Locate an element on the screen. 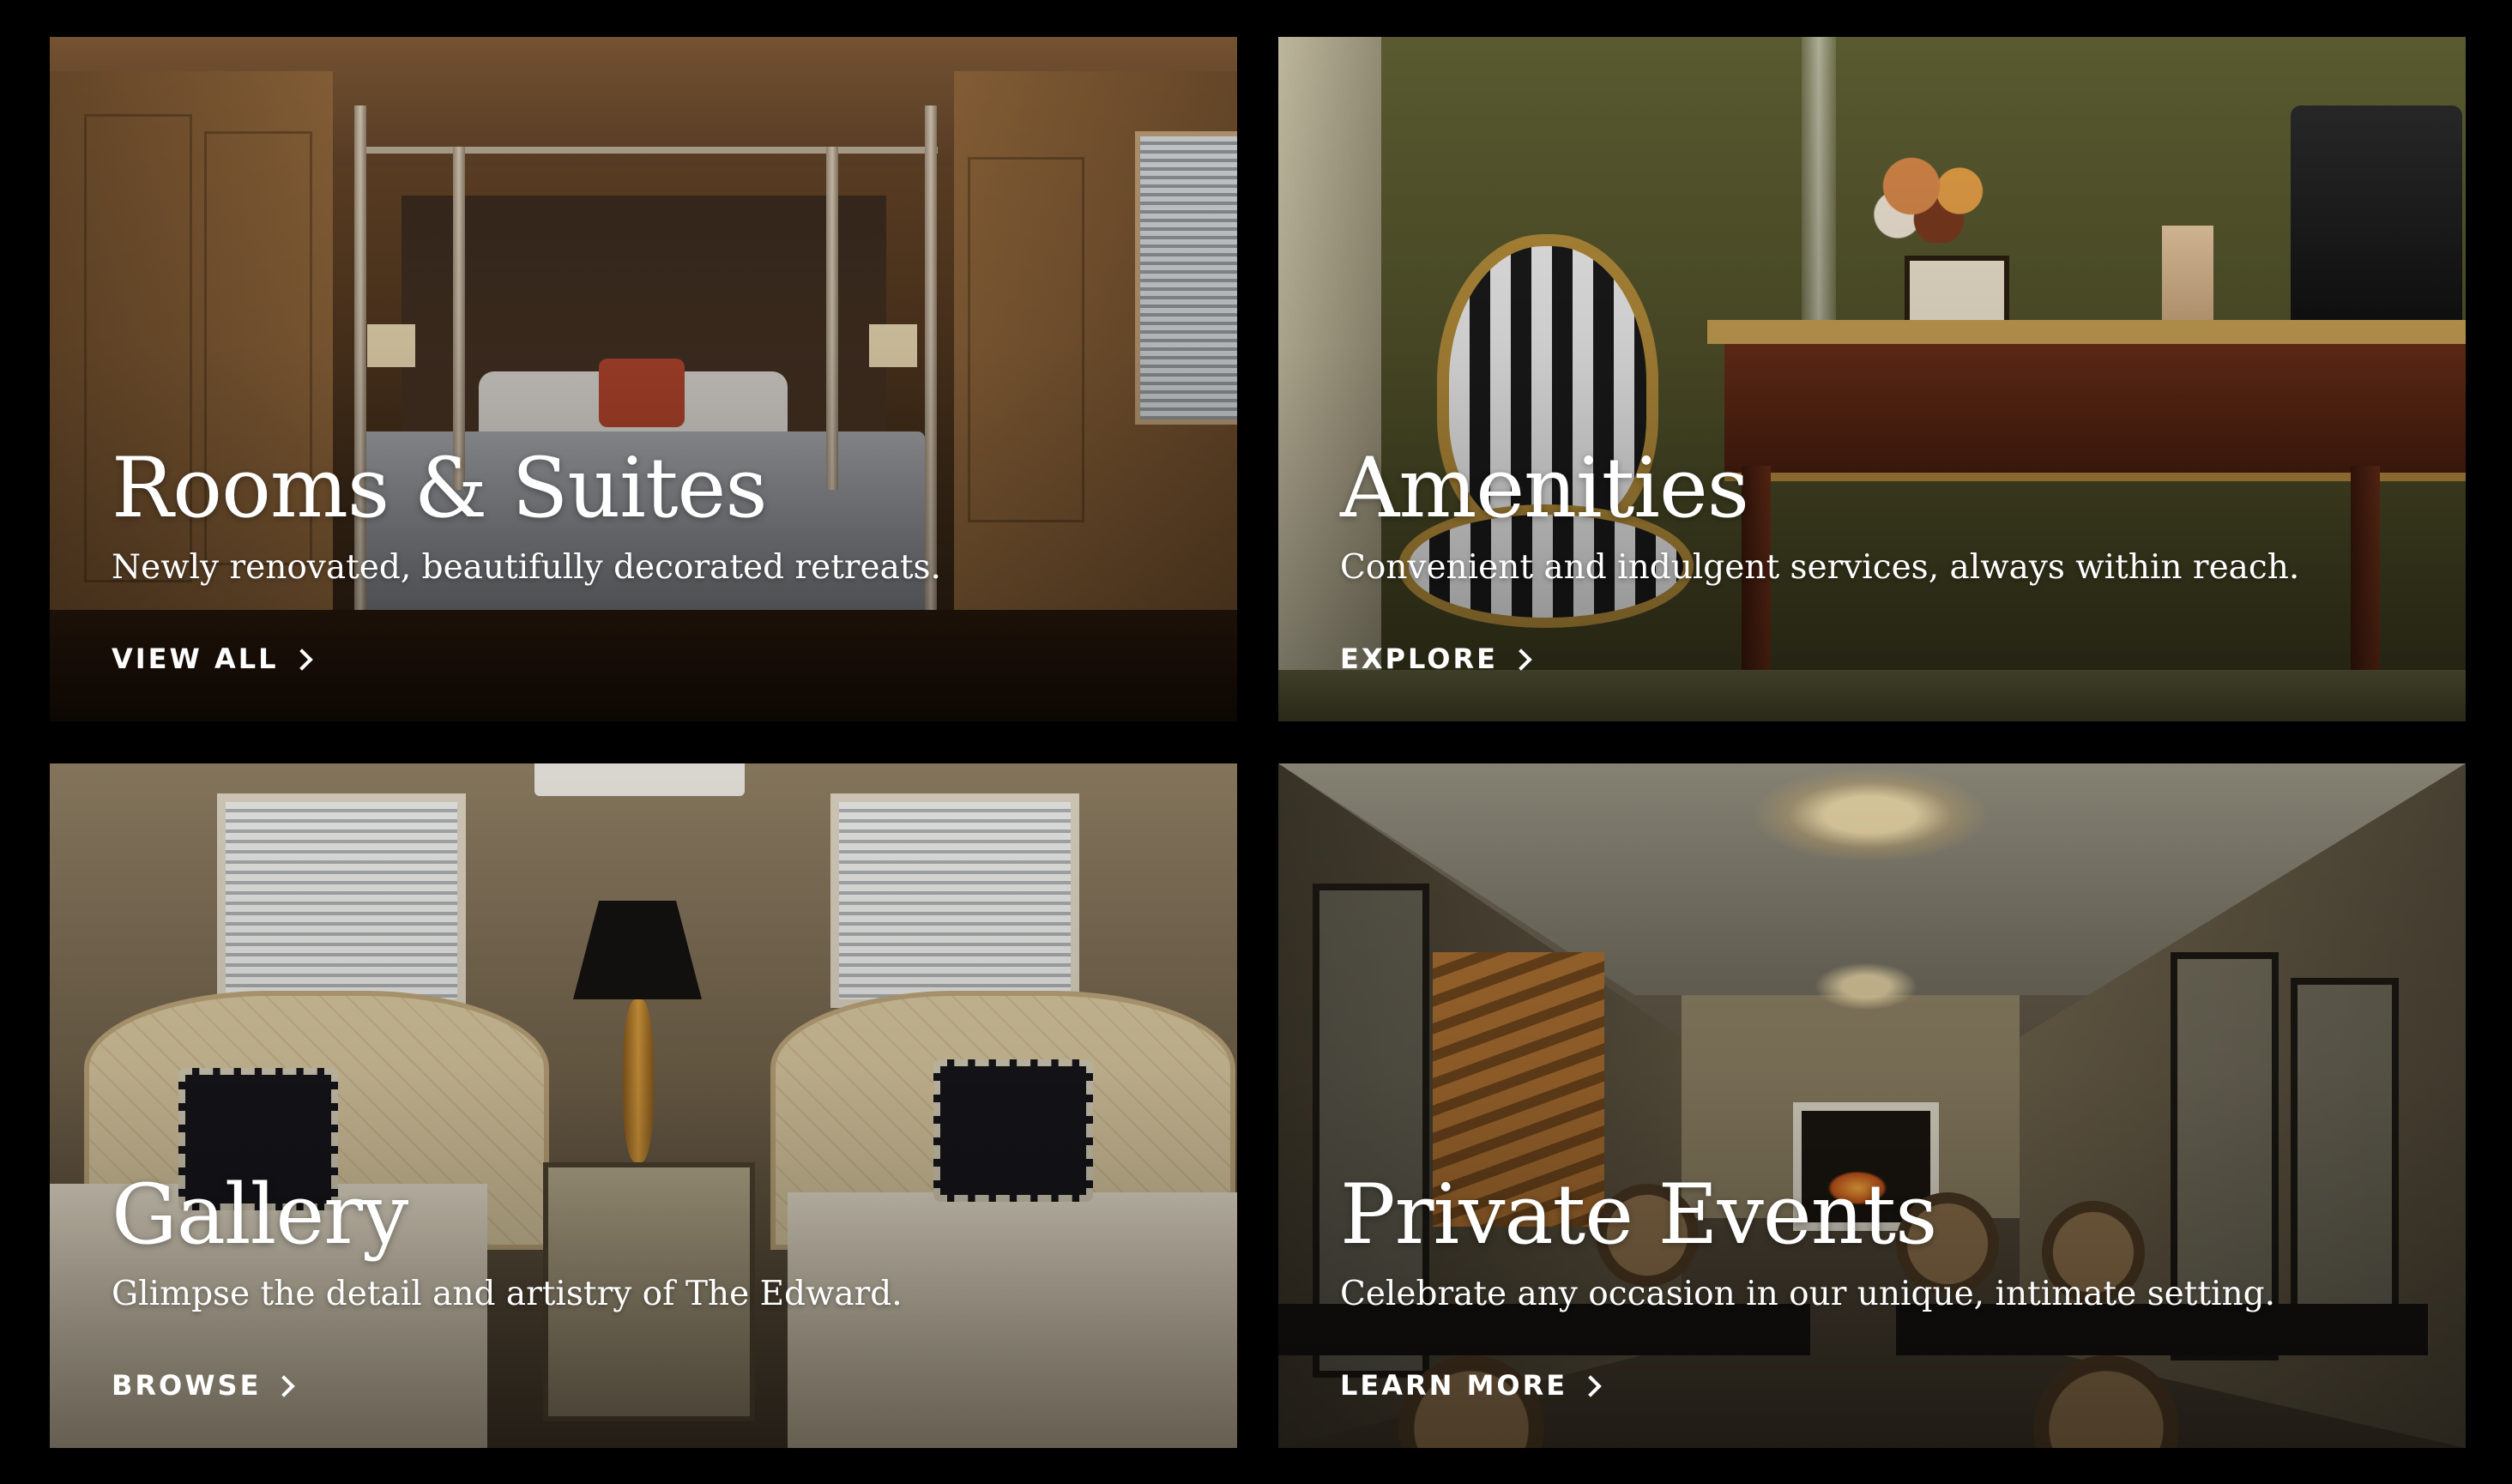  cta-label: EXPLORE is located at coordinates (1419, 658).